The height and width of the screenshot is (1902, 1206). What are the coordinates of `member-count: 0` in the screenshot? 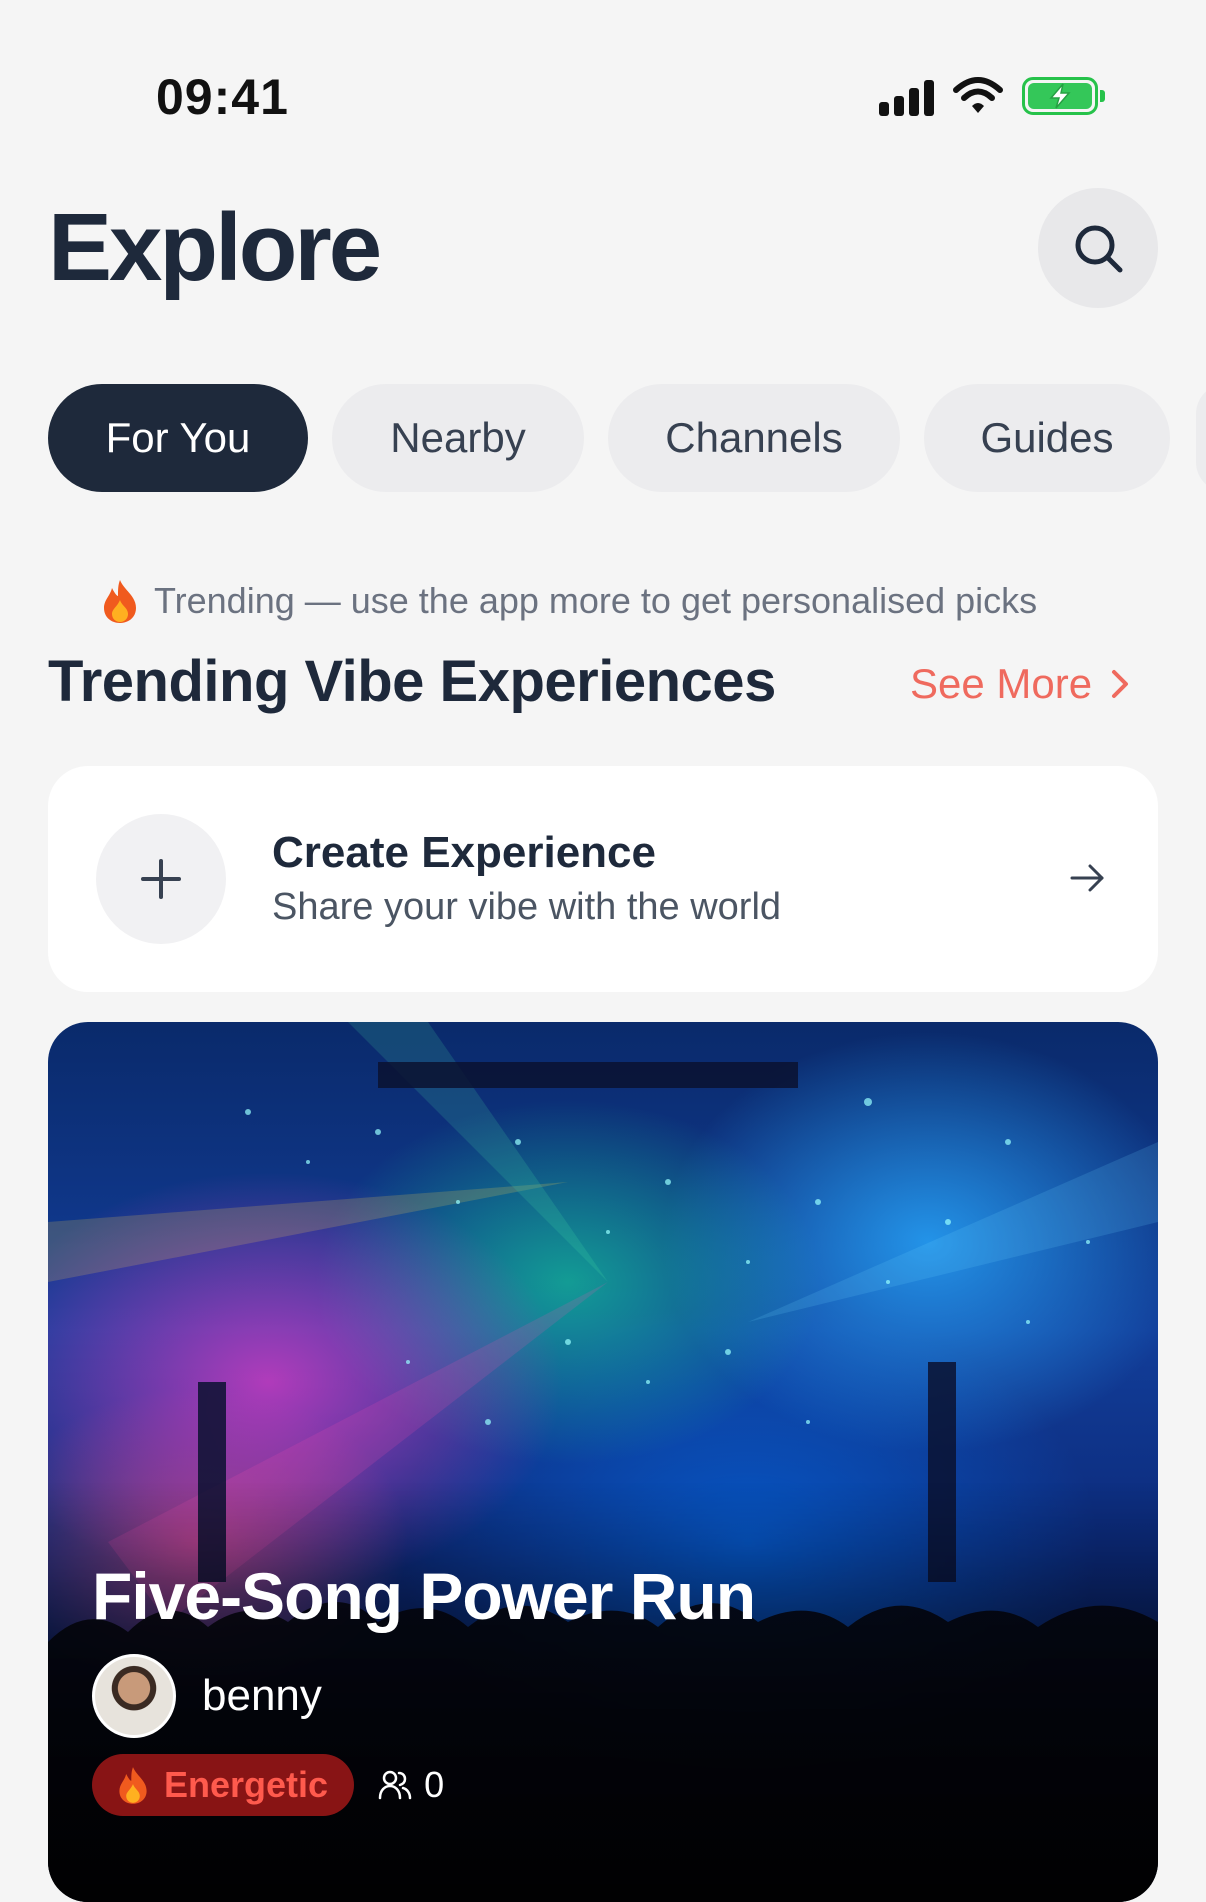 It's located at (411, 1785).